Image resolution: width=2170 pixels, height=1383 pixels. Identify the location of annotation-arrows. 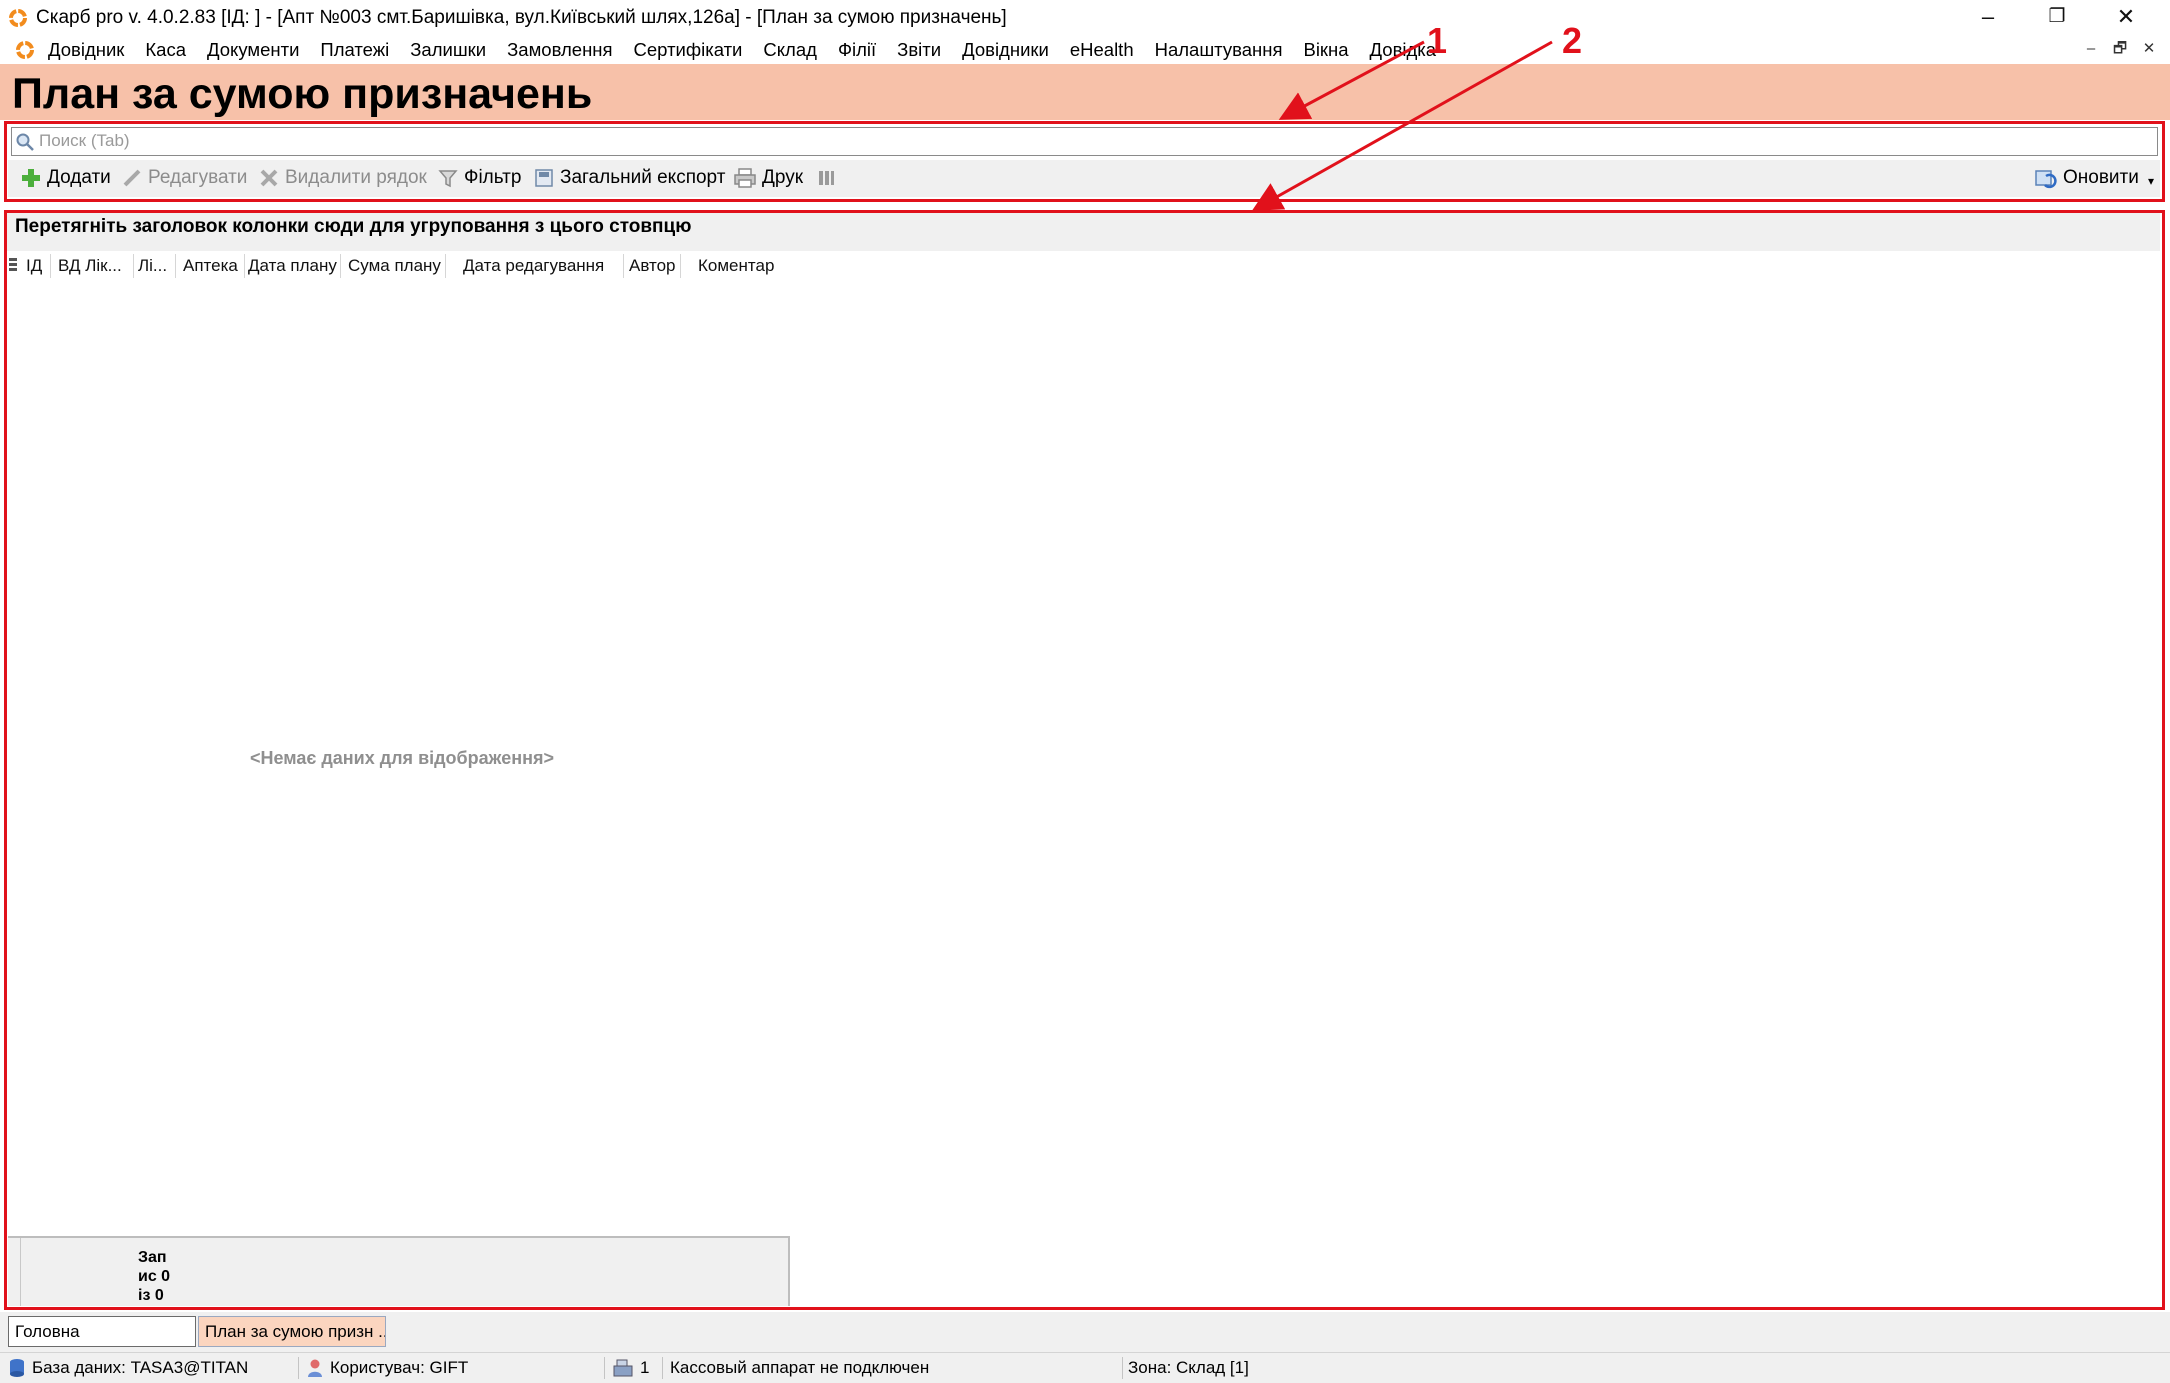
(1402, 125).